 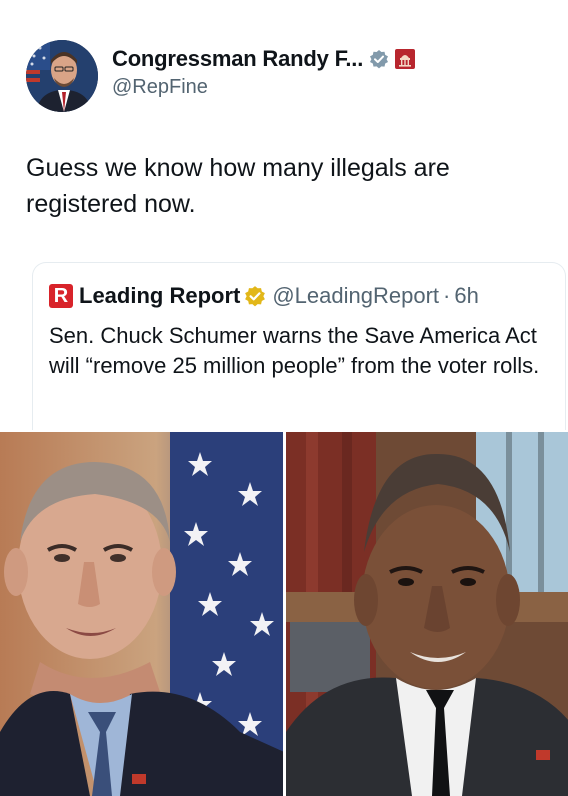 What do you see at coordinates (255, 296) in the screenshot?
I see `gold-check-badge-icon` at bounding box center [255, 296].